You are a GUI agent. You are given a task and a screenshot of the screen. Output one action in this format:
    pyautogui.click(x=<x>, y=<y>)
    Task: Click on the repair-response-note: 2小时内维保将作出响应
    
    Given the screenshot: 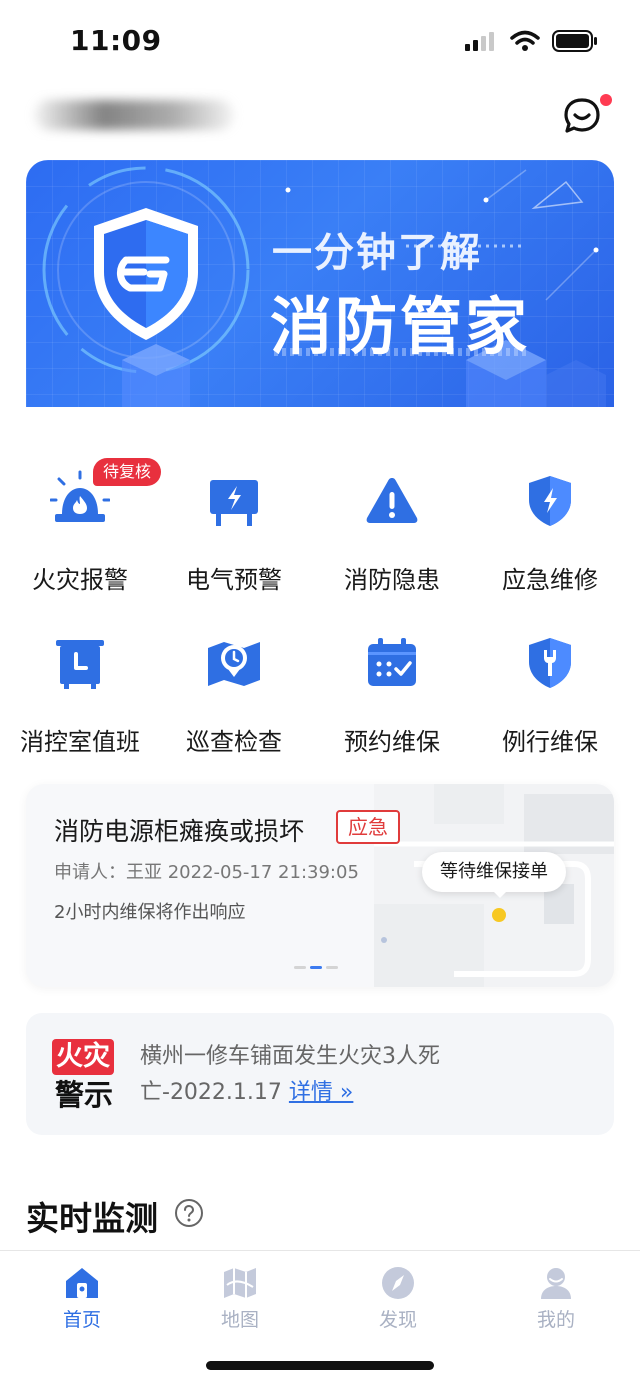 What is the action you would take?
    pyautogui.click(x=150, y=912)
    